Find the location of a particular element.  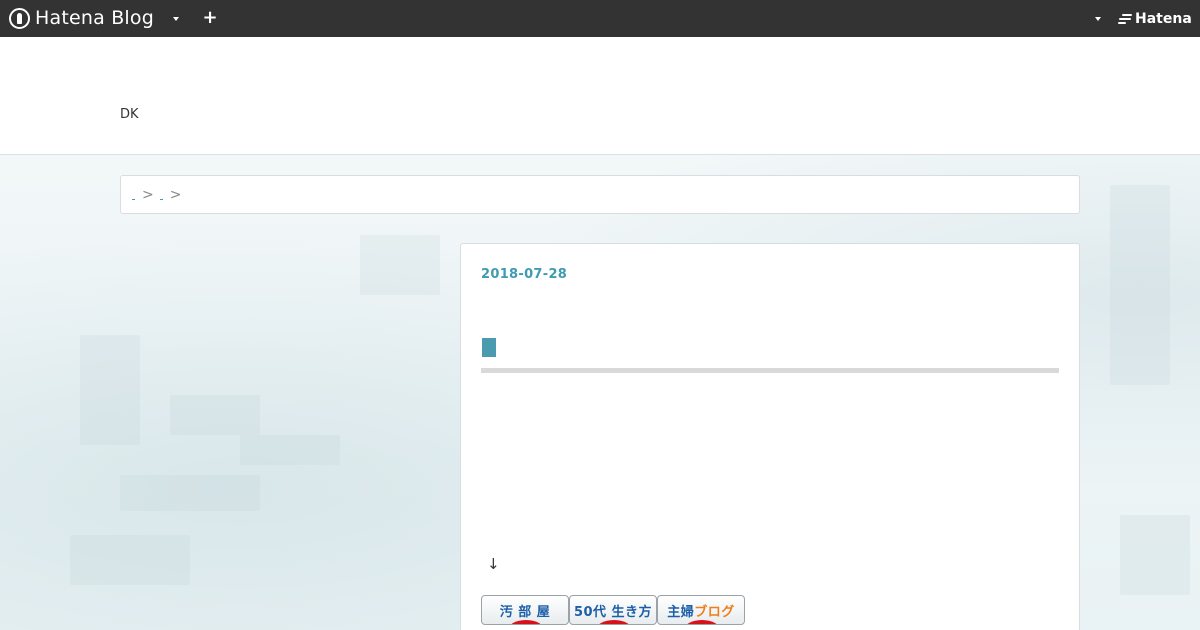

breadcrumb: > > is located at coordinates (600, 194).